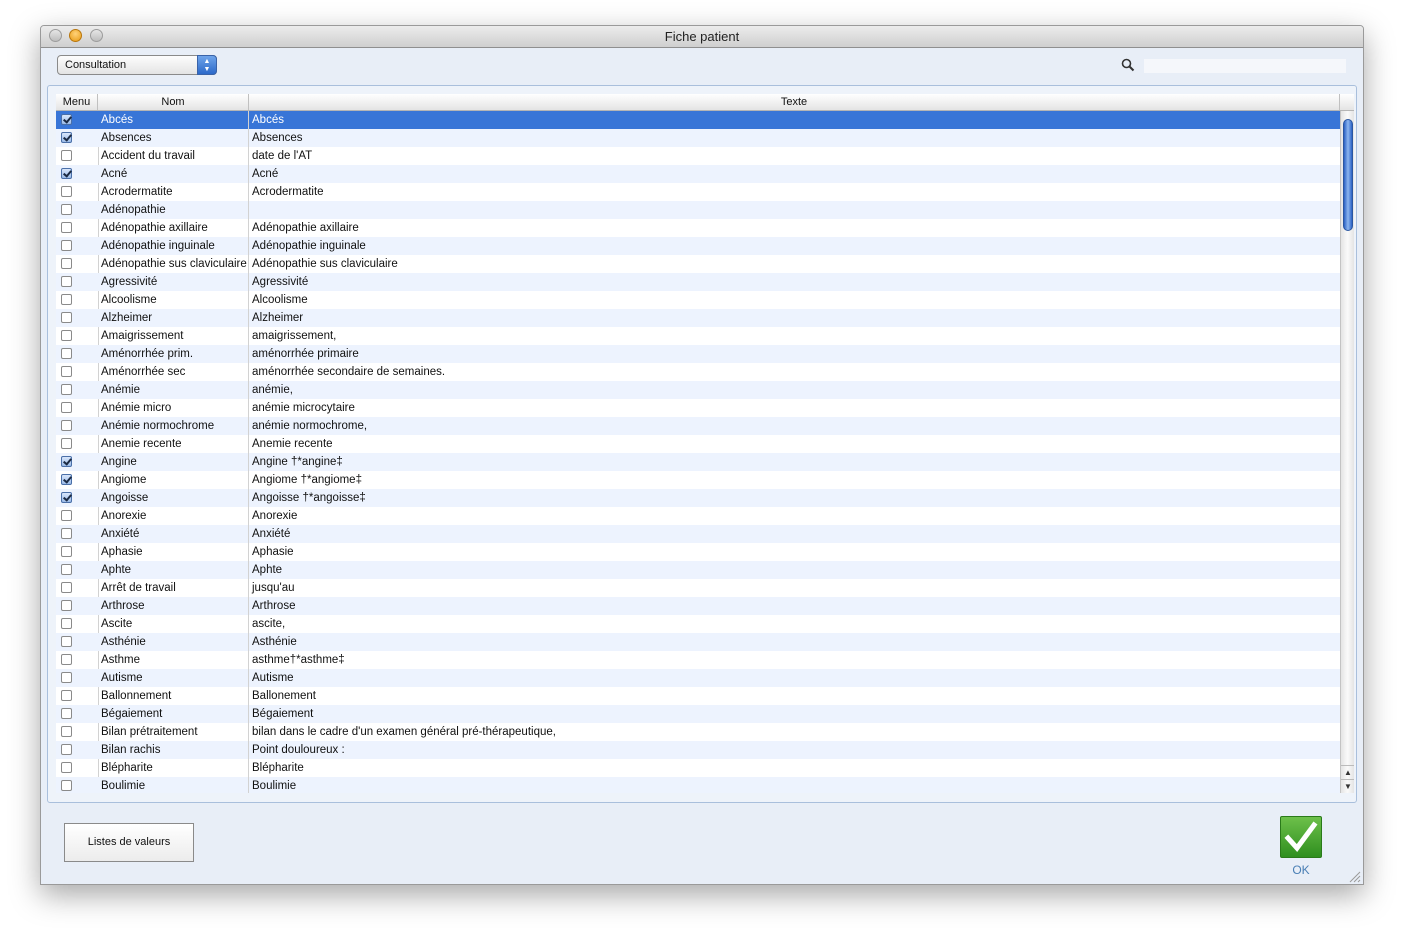 Image resolution: width=1402 pixels, height=939 pixels. Describe the element at coordinates (1354, 876) in the screenshot. I see `resize-grip-icon` at that location.